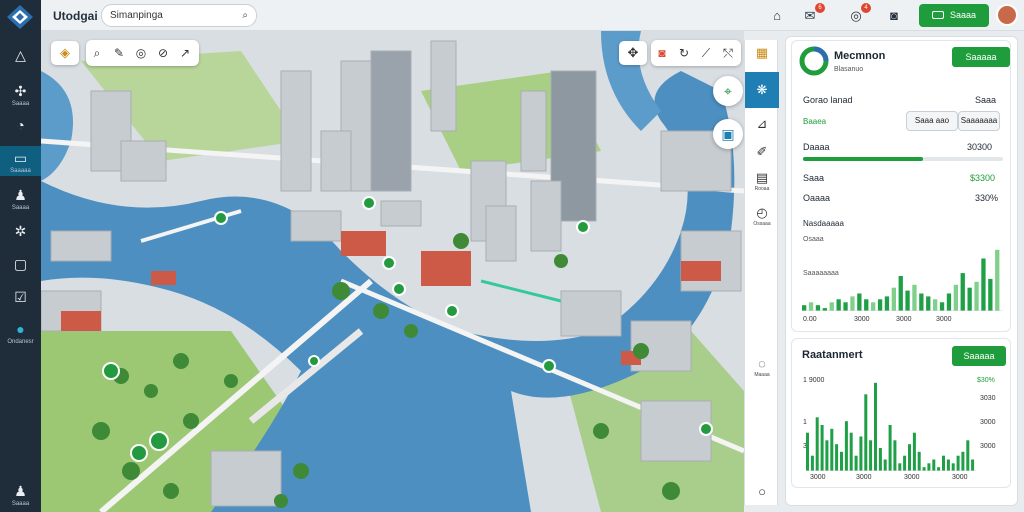 Image resolution: width=1024 pixels, height=512 pixels. I want to click on app-title: Utodgai, so click(75, 16).